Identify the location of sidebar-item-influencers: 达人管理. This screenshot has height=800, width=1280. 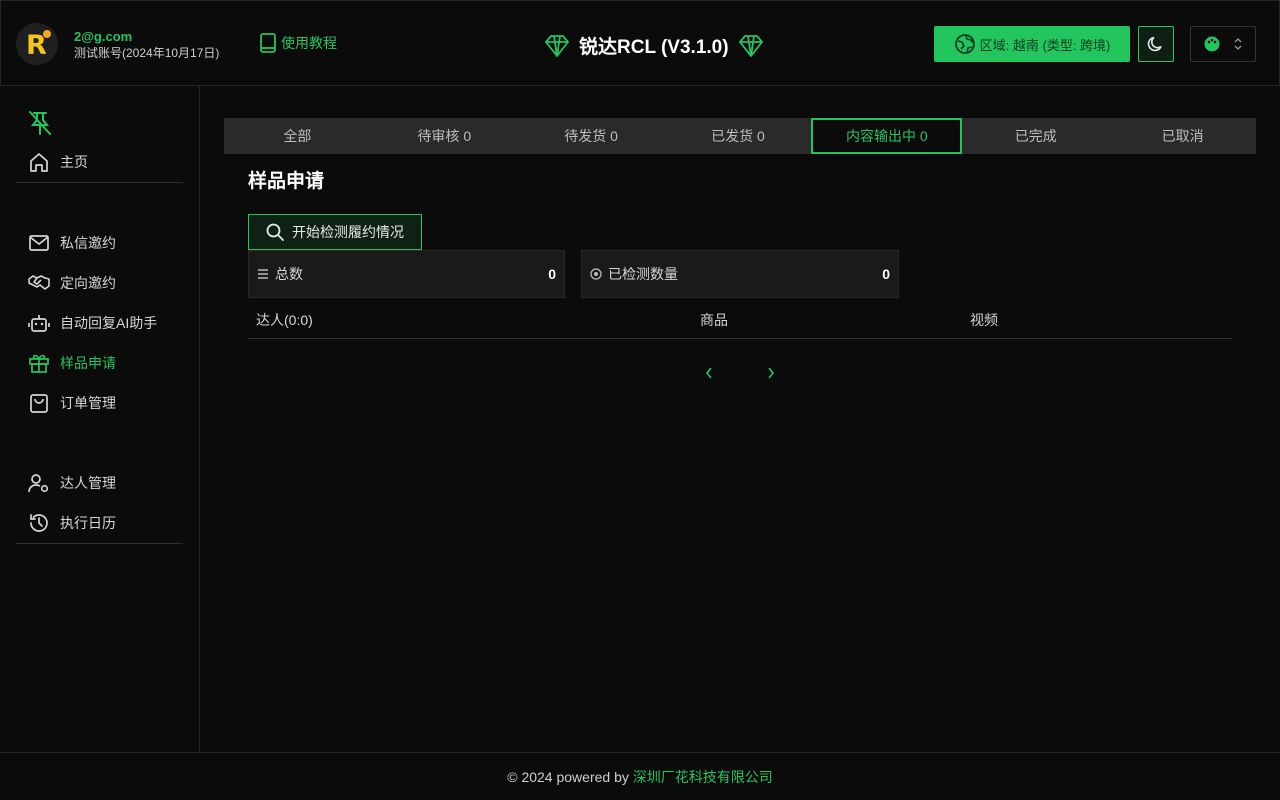
(72, 483).